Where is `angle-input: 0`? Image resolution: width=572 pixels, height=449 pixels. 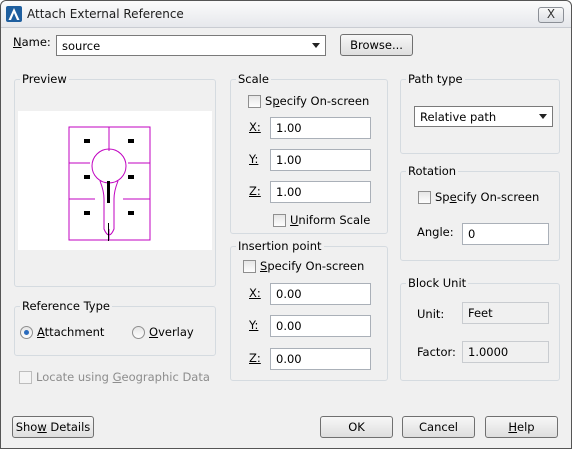 angle-input: 0 is located at coordinates (505, 234).